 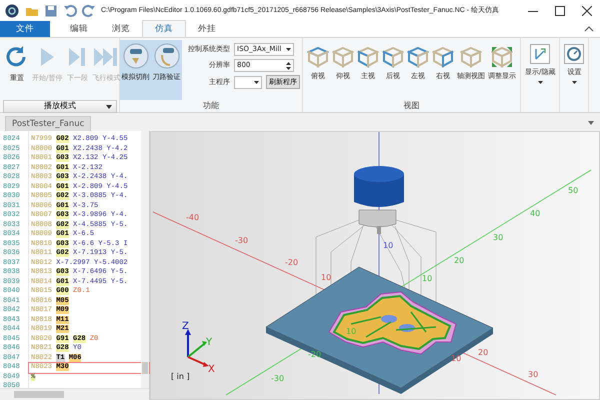 What do you see at coordinates (180, 376) in the screenshot?
I see `unit-label: [ in ]` at bounding box center [180, 376].